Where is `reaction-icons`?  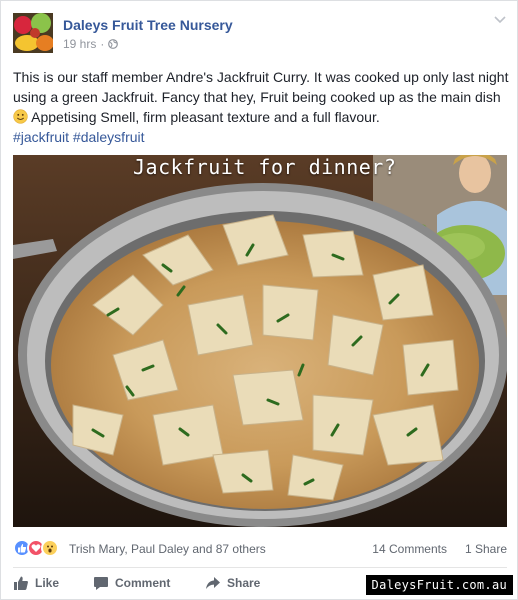
reaction-icons is located at coordinates (36, 548).